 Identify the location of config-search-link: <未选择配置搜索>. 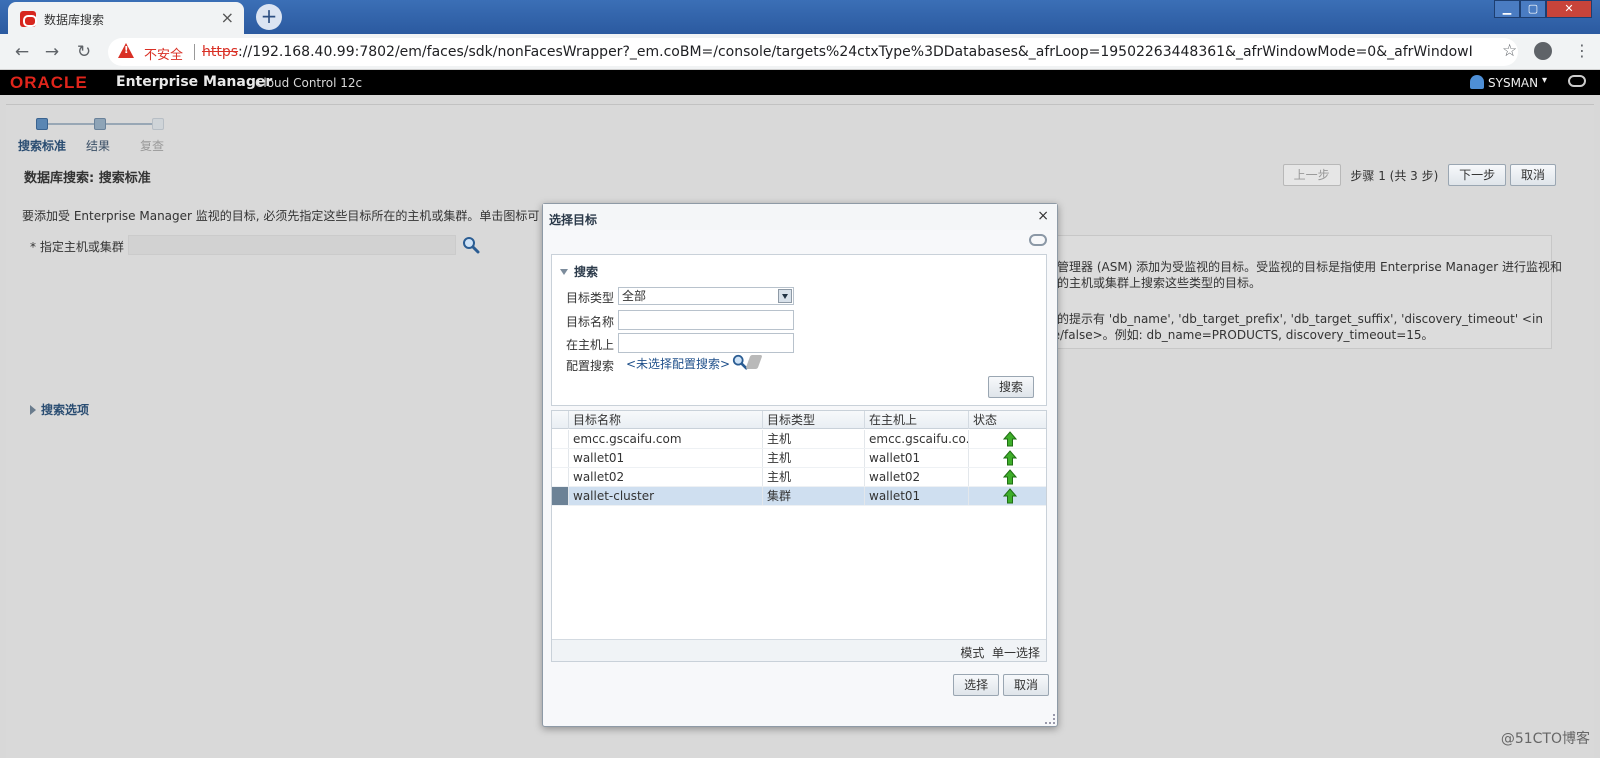
(678, 363).